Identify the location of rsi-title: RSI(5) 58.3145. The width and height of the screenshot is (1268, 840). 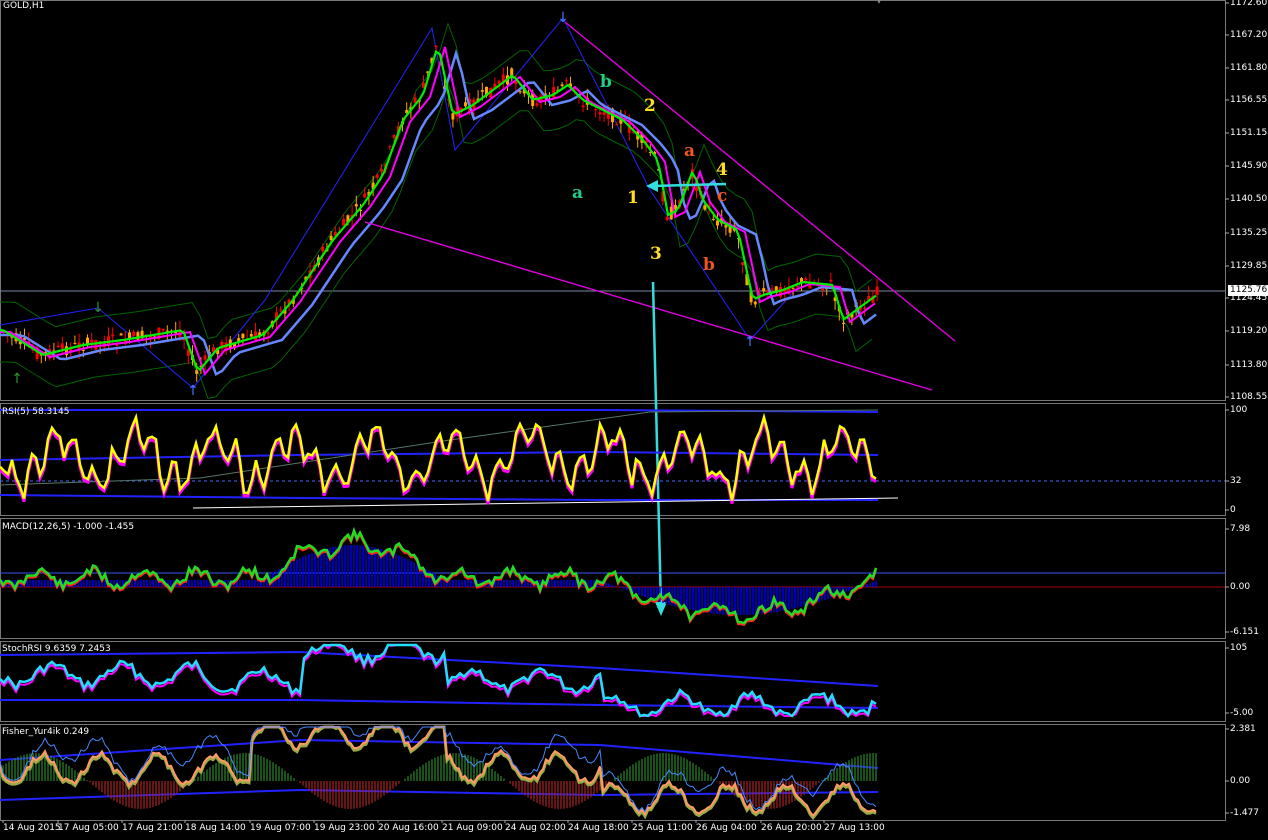
(36, 412).